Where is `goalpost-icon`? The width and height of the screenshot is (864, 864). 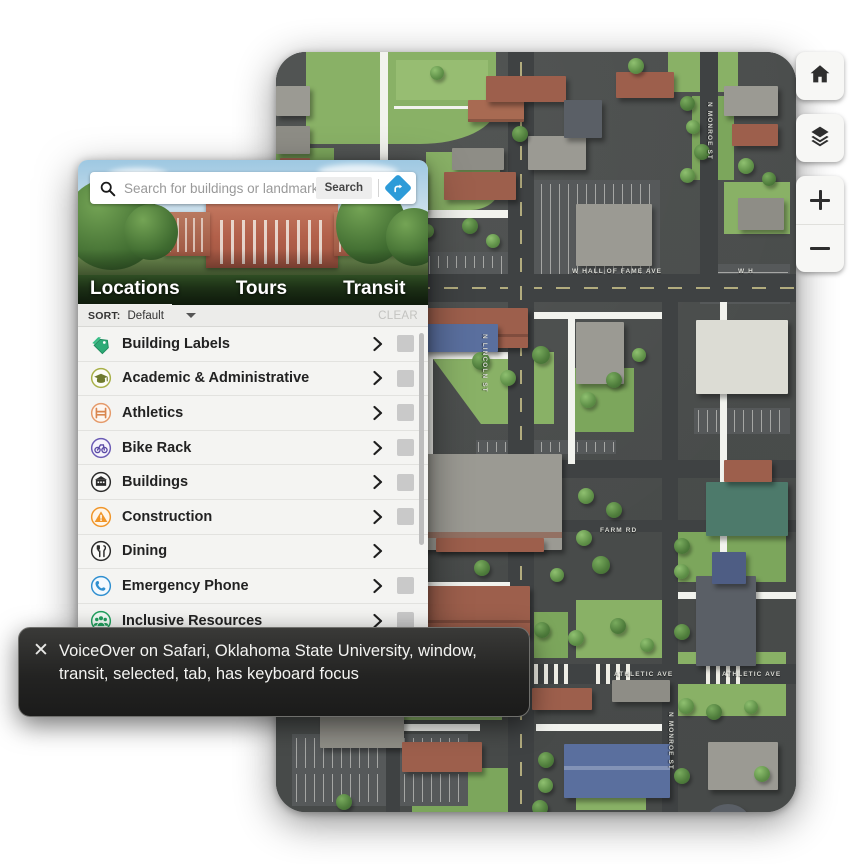 goalpost-icon is located at coordinates (101, 413).